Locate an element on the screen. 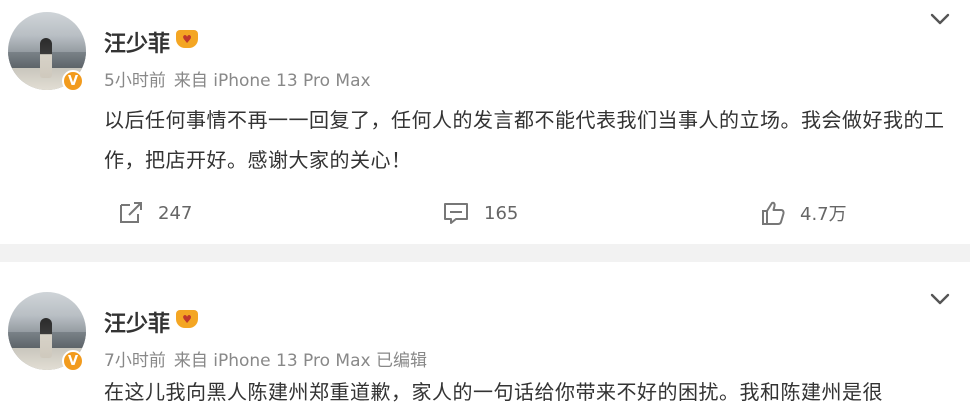 The width and height of the screenshot is (970, 402). post-content: 在这儿我向黑人陈建州郑重道歉，家人的一句话给你带来不好的困扰。我和陈建州是很 is located at coordinates (493, 391).